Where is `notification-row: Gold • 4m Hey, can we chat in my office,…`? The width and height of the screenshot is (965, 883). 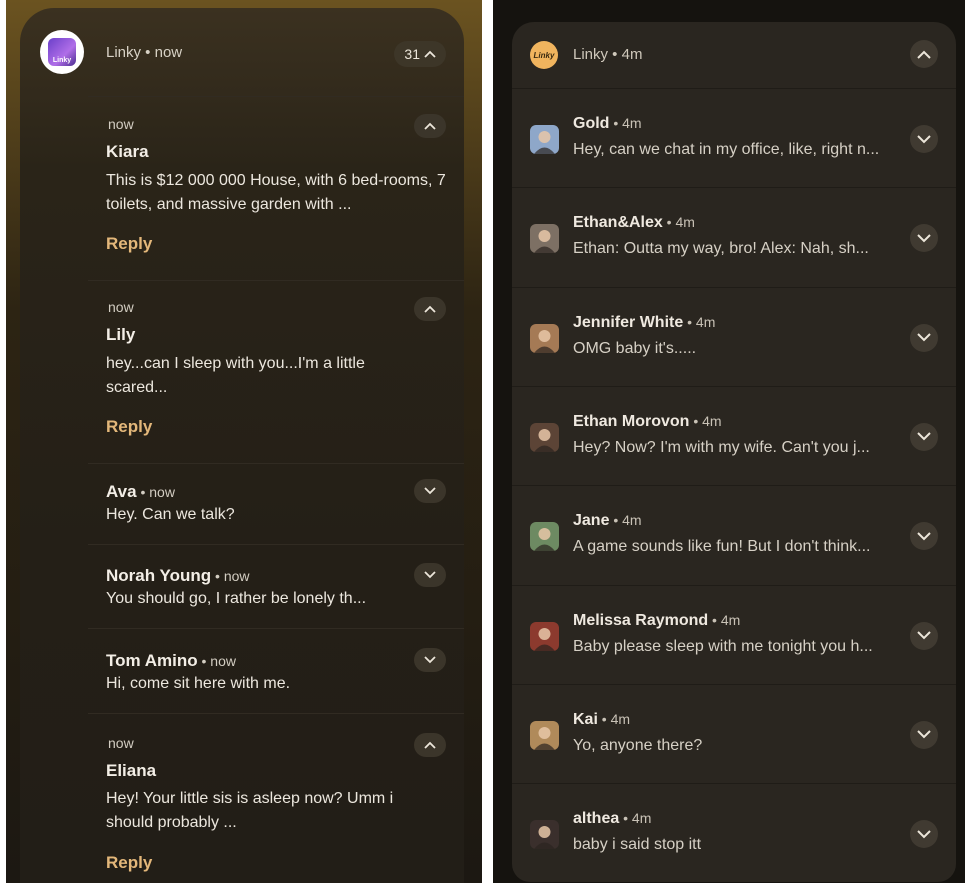 notification-row: Gold • 4m Hey, can we chat in my office,… is located at coordinates (734, 137).